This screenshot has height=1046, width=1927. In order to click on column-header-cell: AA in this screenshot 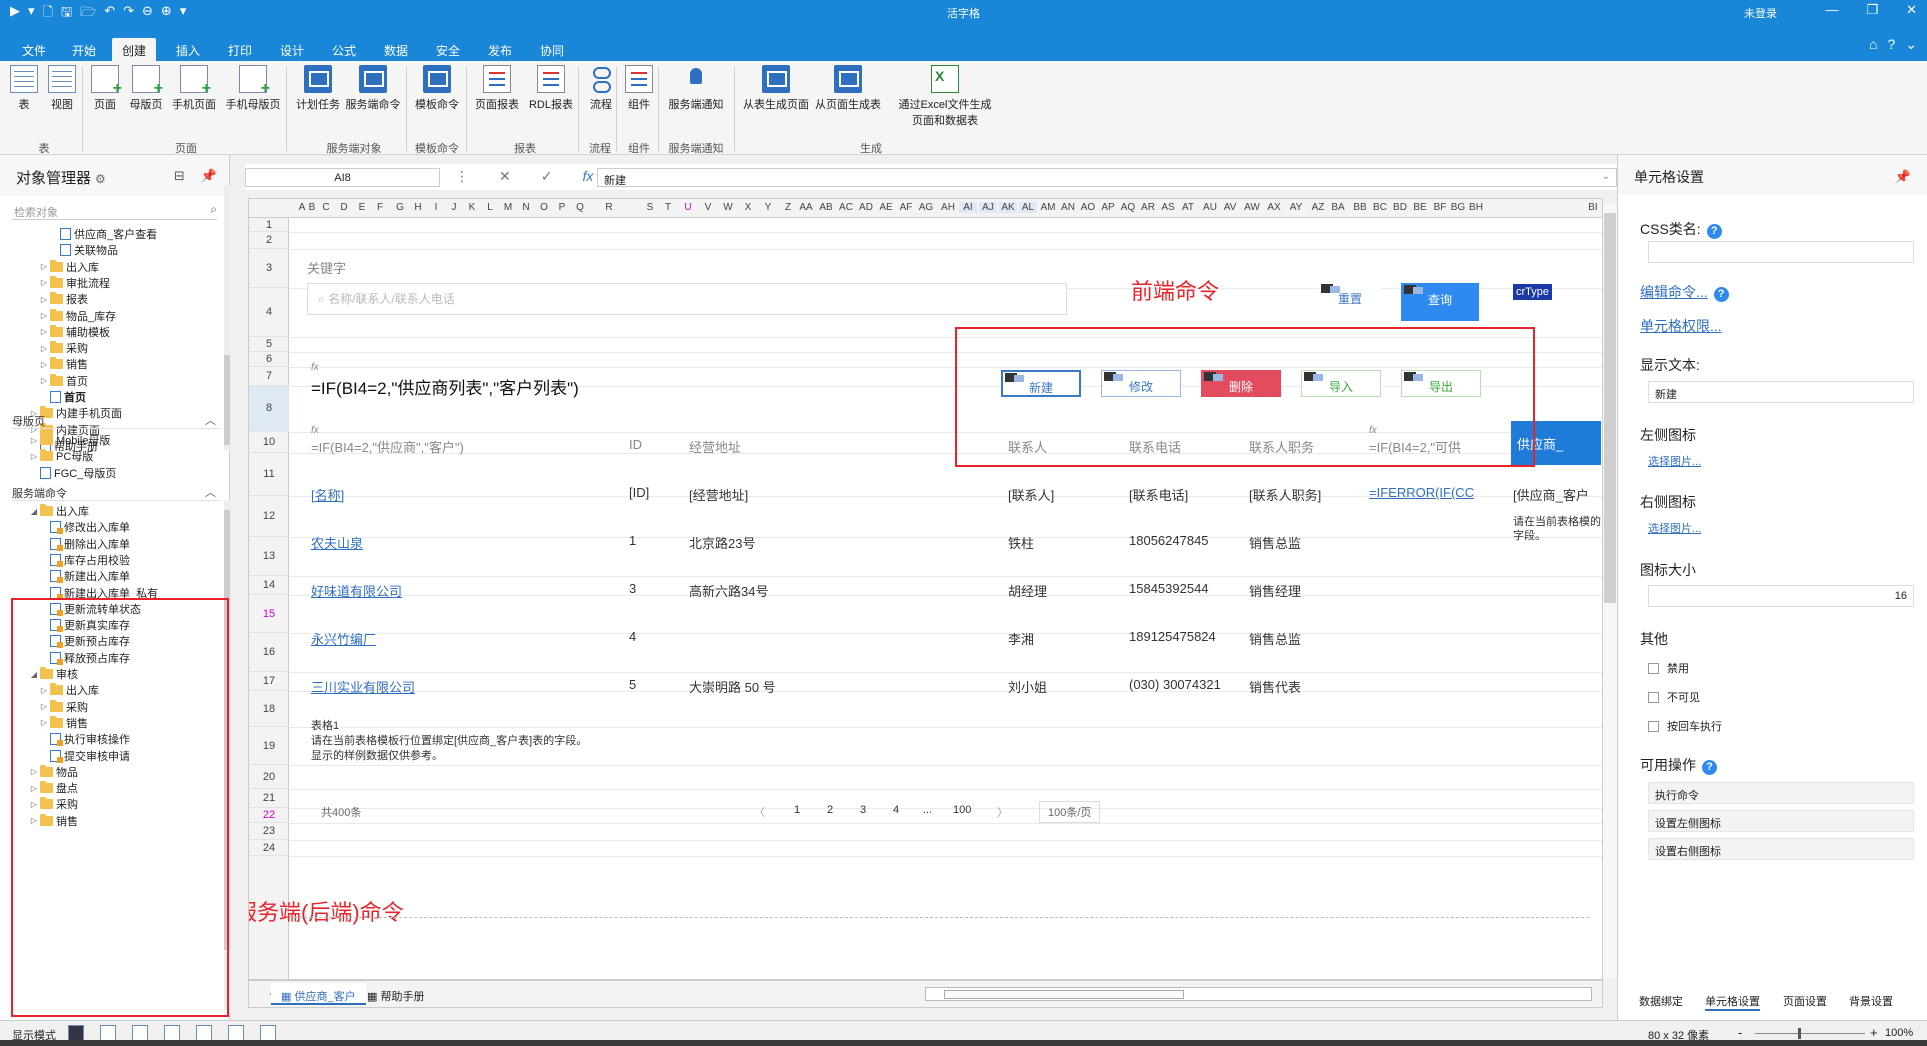, I will do `click(806, 207)`.